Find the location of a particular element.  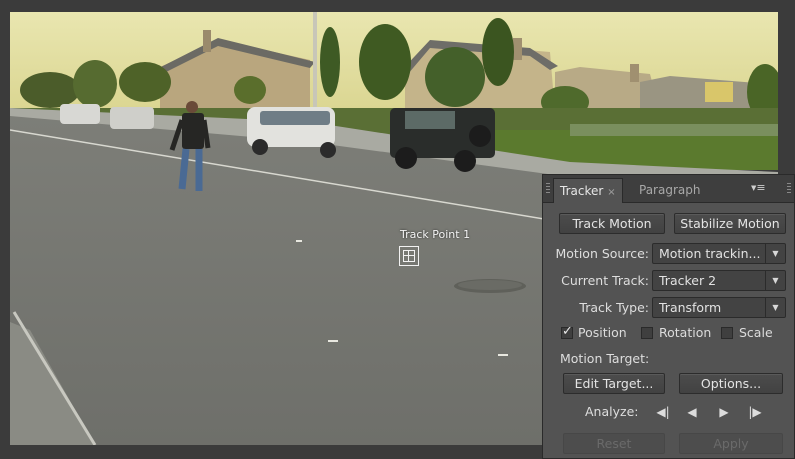

track-point-target is located at coordinates (409, 256).